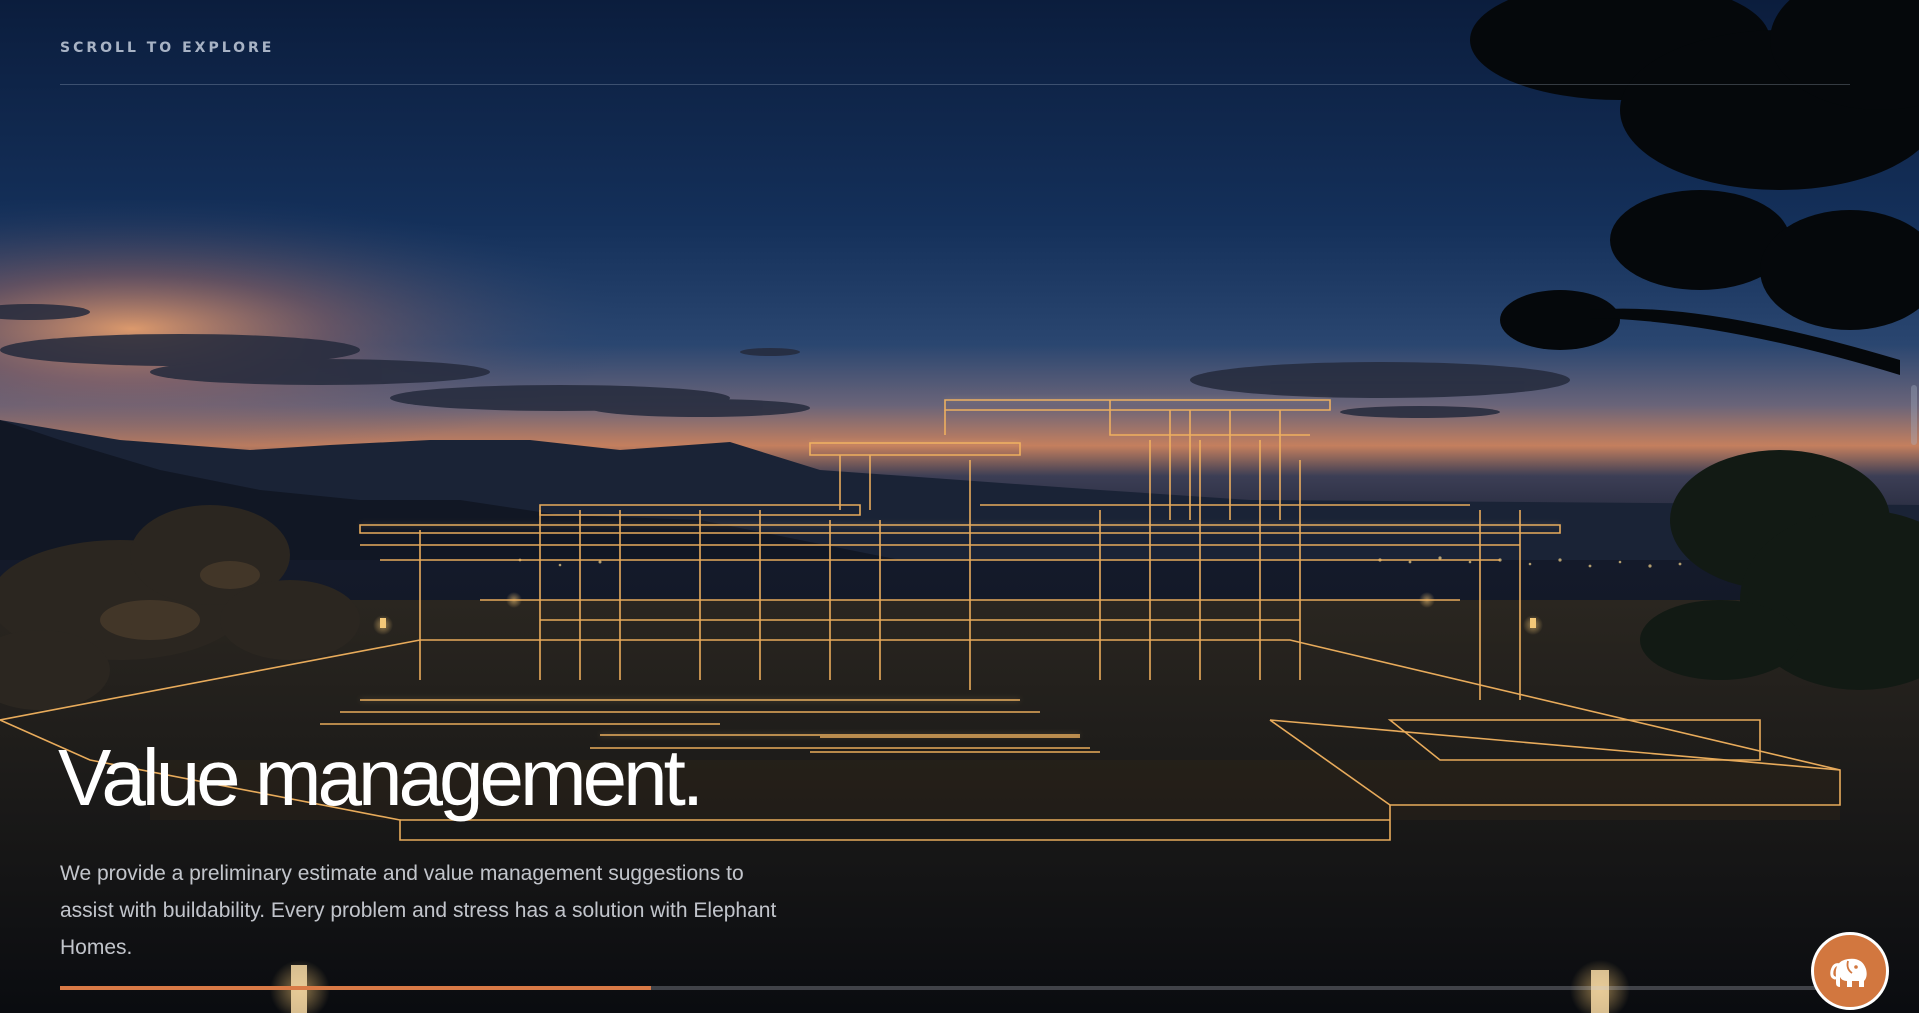 This screenshot has height=1013, width=1919. I want to click on slide-progress-bar, so click(955, 988).